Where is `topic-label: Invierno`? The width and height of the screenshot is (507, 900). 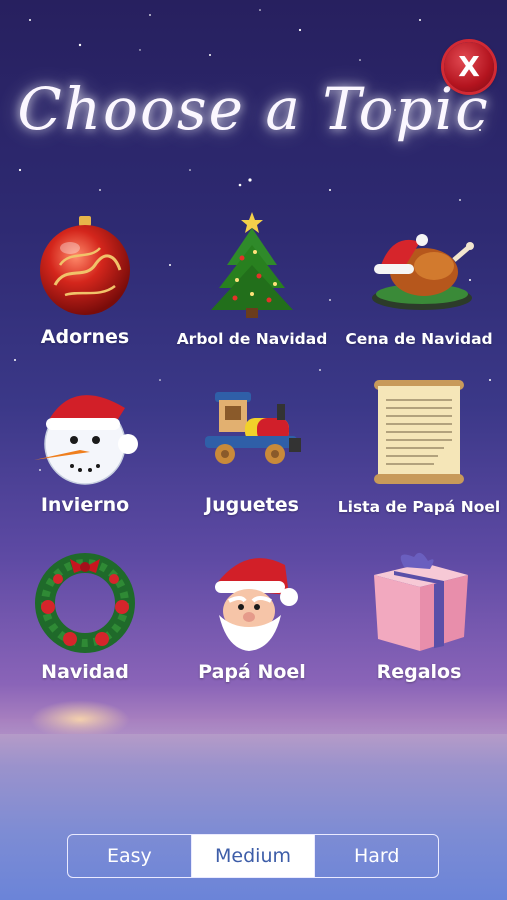
topic-label: Invierno is located at coordinates (85, 505).